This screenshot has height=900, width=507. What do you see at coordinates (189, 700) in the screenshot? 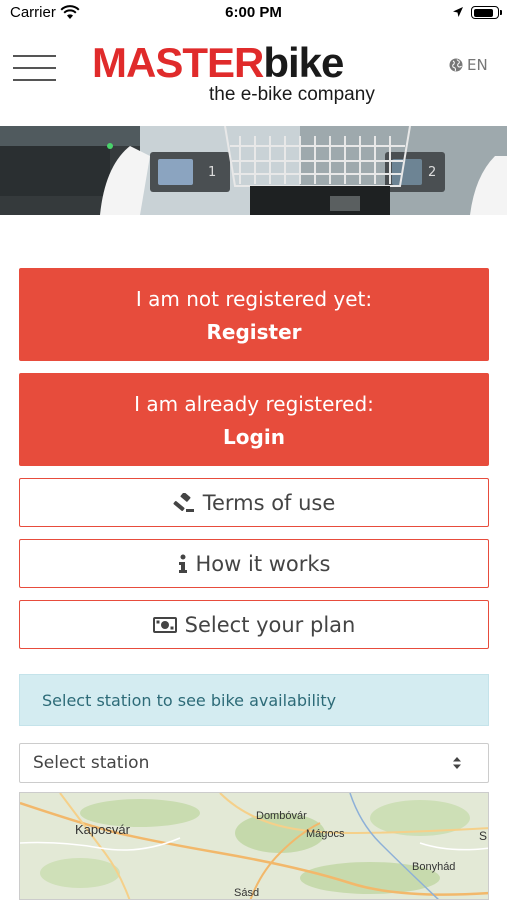
I see `station-info-text: Select station to see bike availability` at bounding box center [189, 700].